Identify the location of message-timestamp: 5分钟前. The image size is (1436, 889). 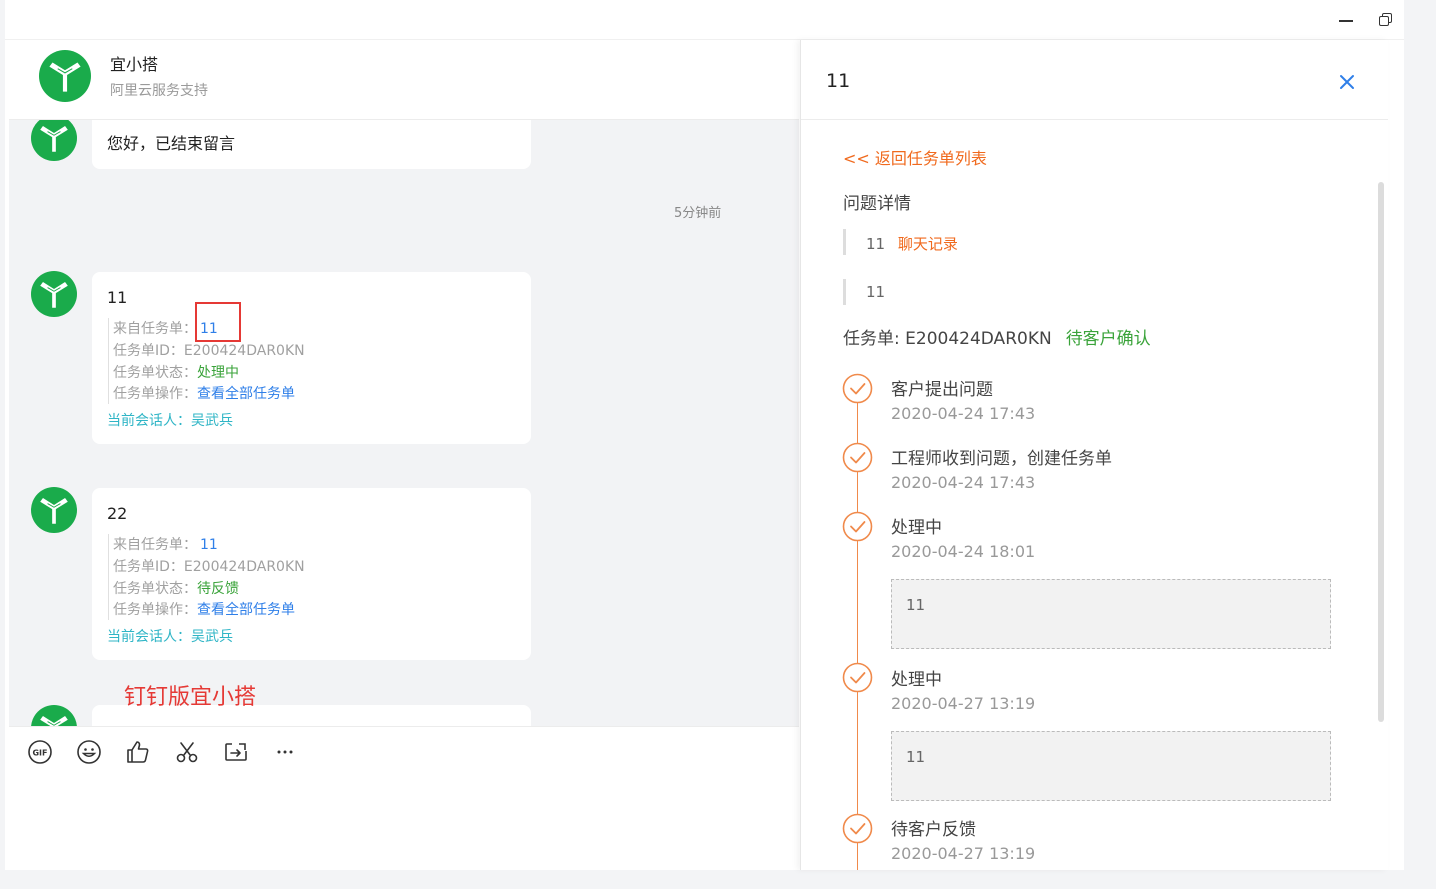
(698, 213).